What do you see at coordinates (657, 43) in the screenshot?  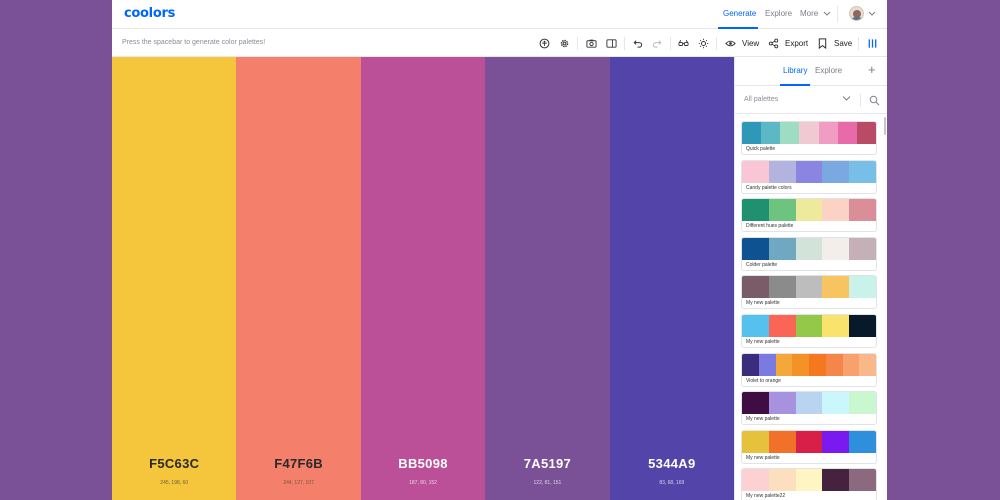 I see `redo-icon` at bounding box center [657, 43].